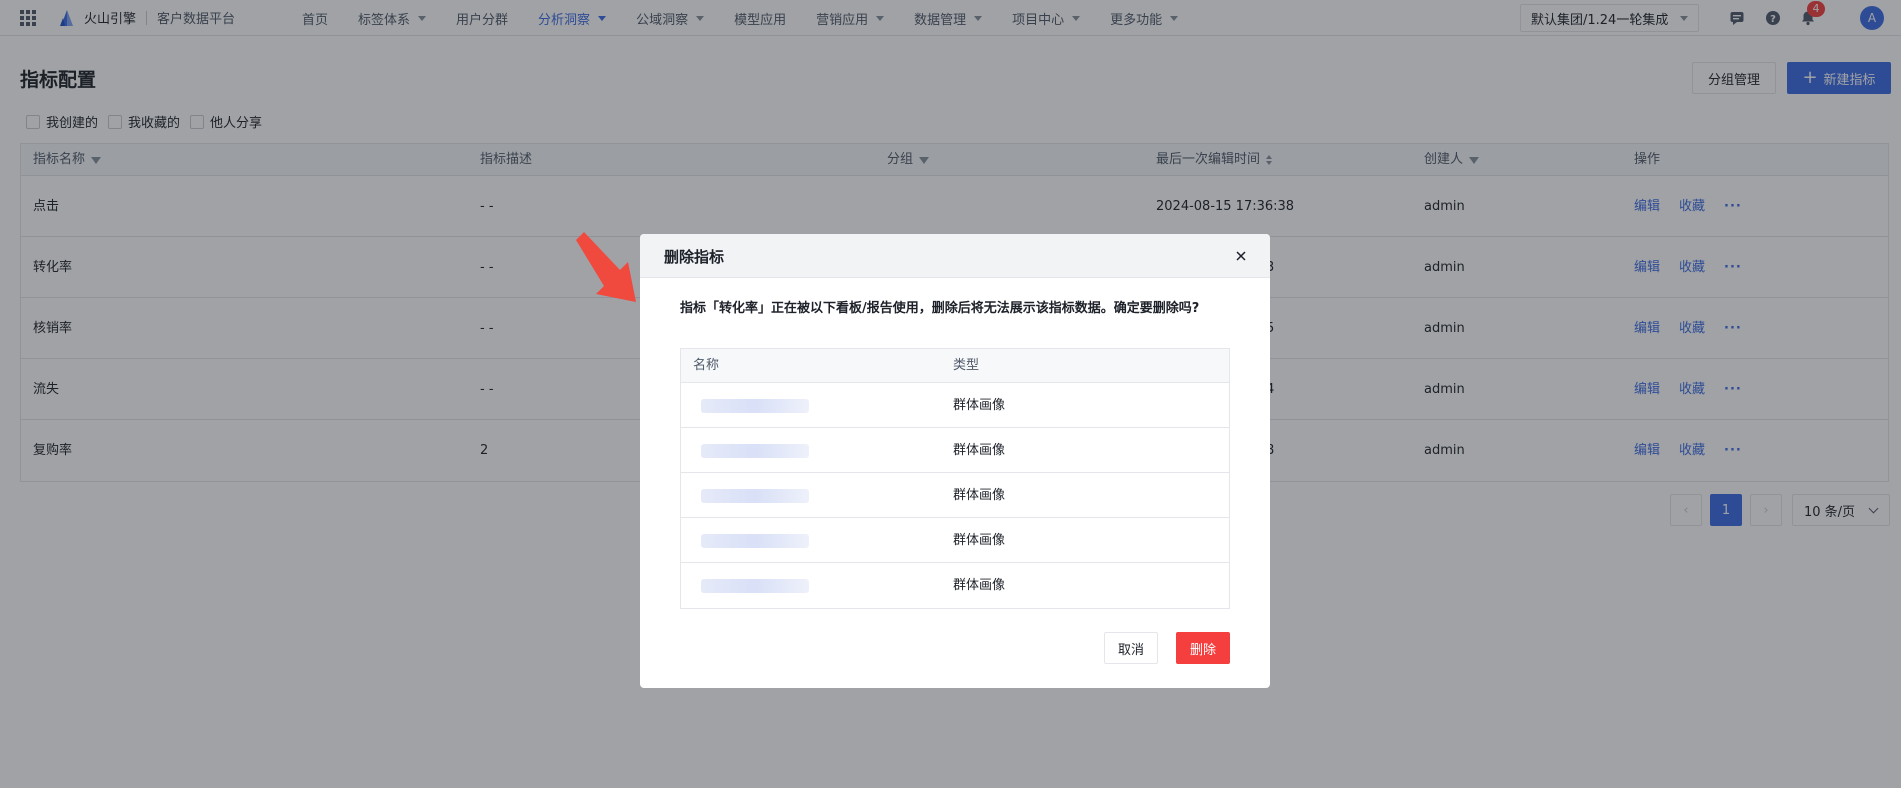 This screenshot has height=788, width=1901. What do you see at coordinates (966, 365) in the screenshot?
I see `col-header-usage-type: 类型` at bounding box center [966, 365].